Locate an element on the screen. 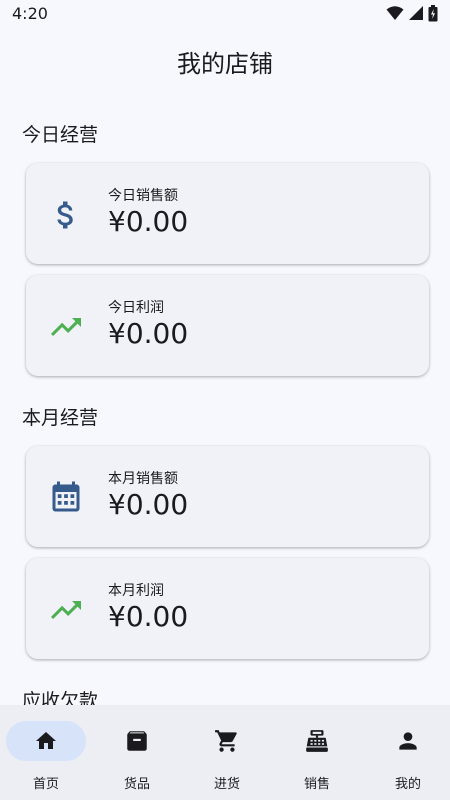  archive-icon is located at coordinates (137, 741).